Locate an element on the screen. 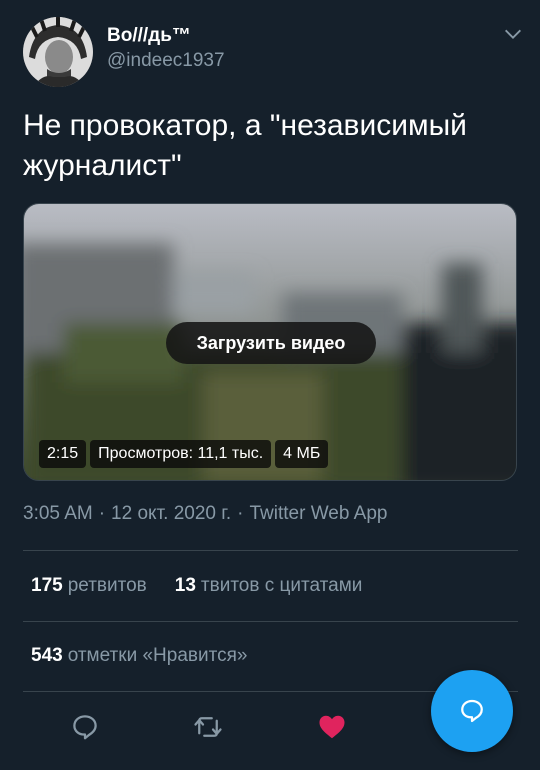  engagement-stats: 175 ретвитов 13 твитов с цитатами is located at coordinates (196, 586).